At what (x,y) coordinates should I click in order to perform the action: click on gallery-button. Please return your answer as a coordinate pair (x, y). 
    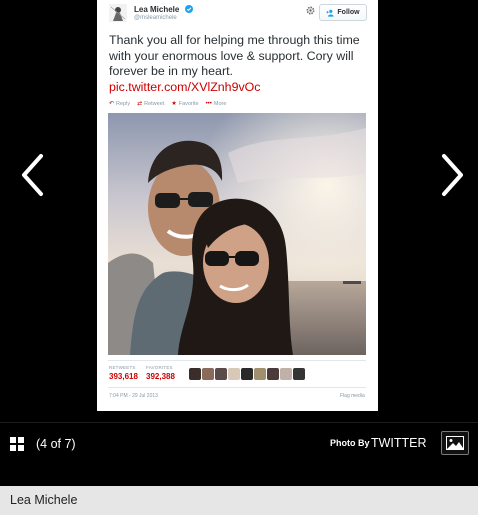
    Looking at the image, I should click on (455, 443).